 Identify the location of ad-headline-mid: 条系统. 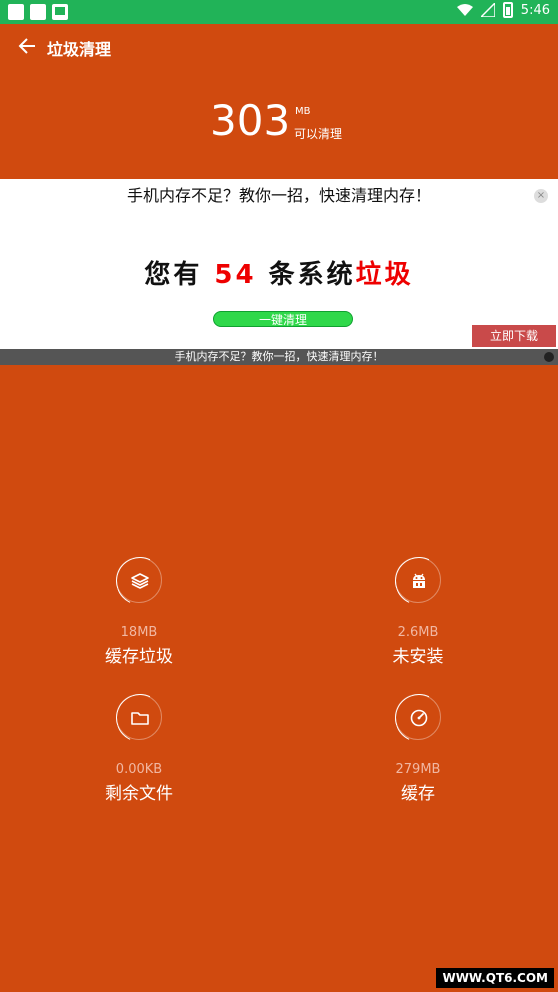
(312, 275).